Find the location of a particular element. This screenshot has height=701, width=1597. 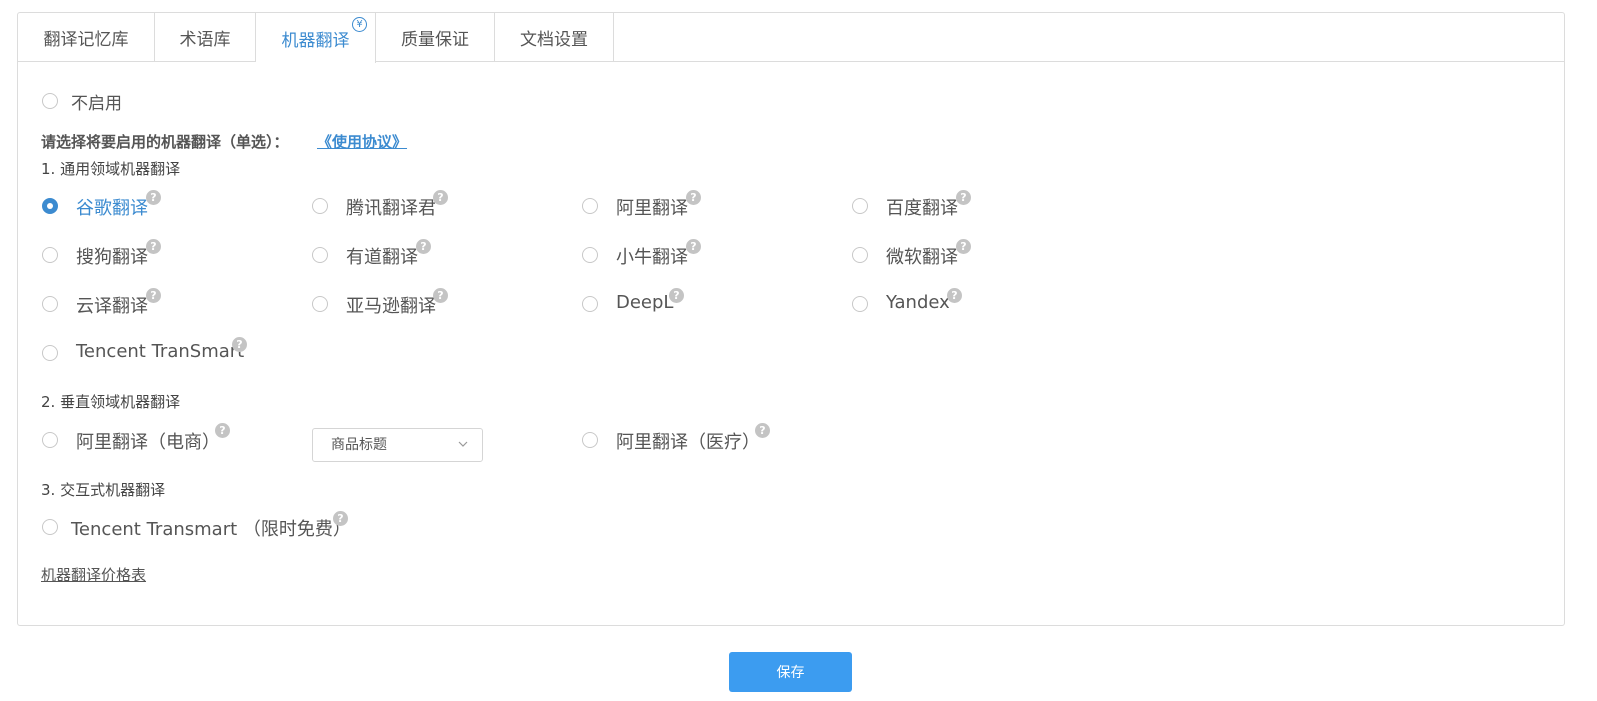

option-label-tencent-transmart: Tencent TranSmart is located at coordinates (160, 351).